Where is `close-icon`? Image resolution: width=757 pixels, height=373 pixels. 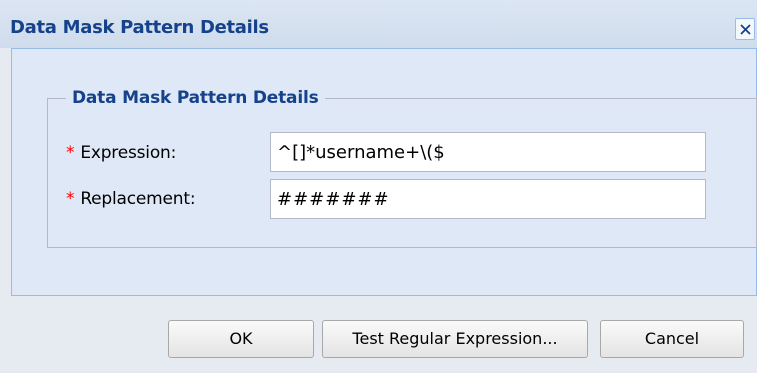 close-icon is located at coordinates (745, 29).